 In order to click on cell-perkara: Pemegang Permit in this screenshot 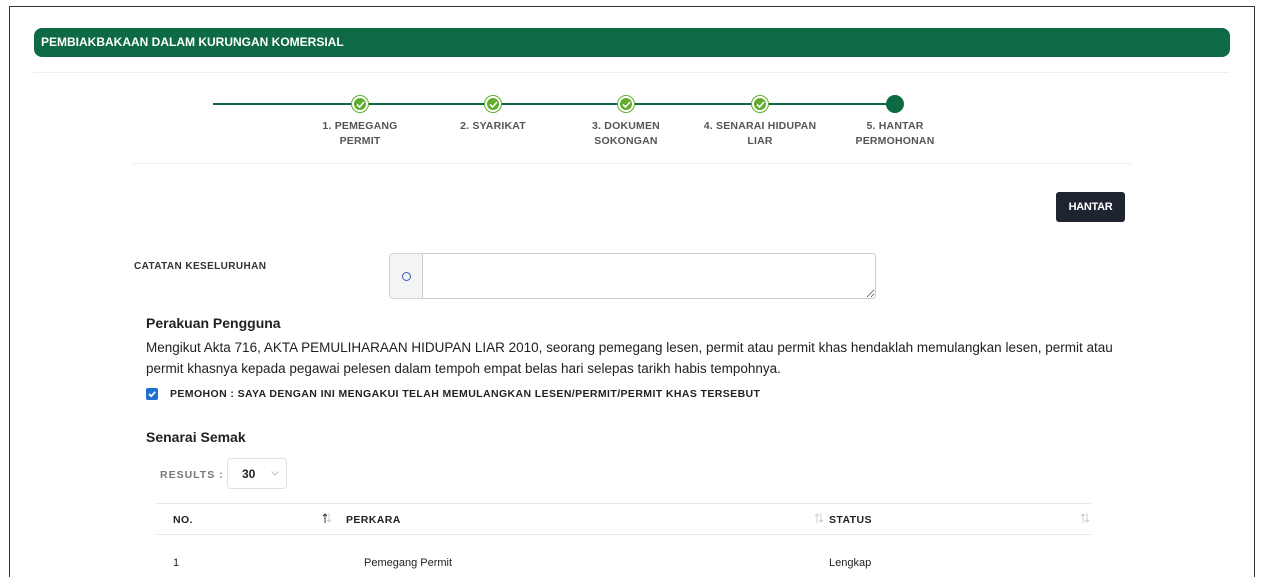, I will do `click(408, 563)`.